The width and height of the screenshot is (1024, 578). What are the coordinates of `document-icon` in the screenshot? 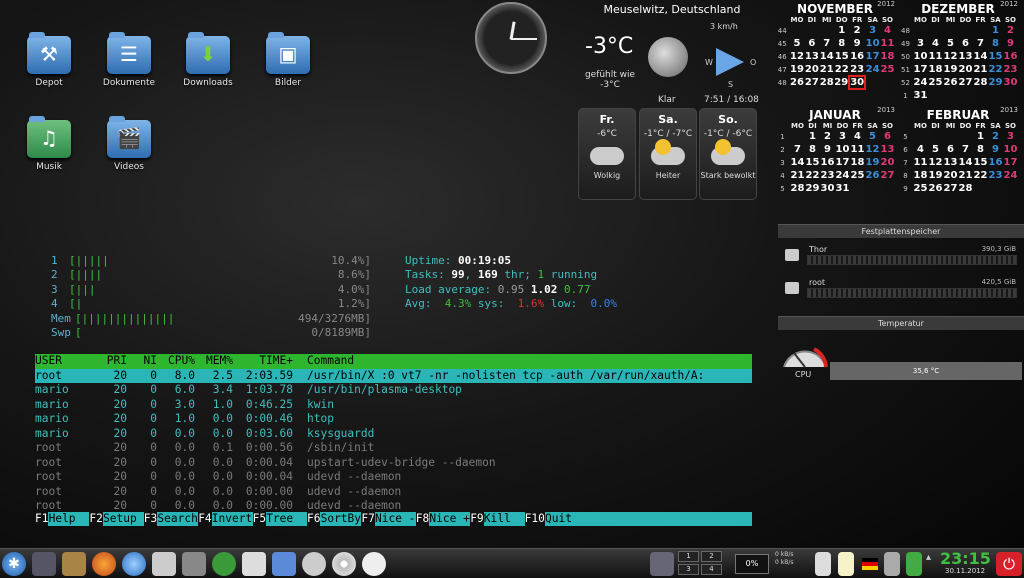 It's located at (284, 564).